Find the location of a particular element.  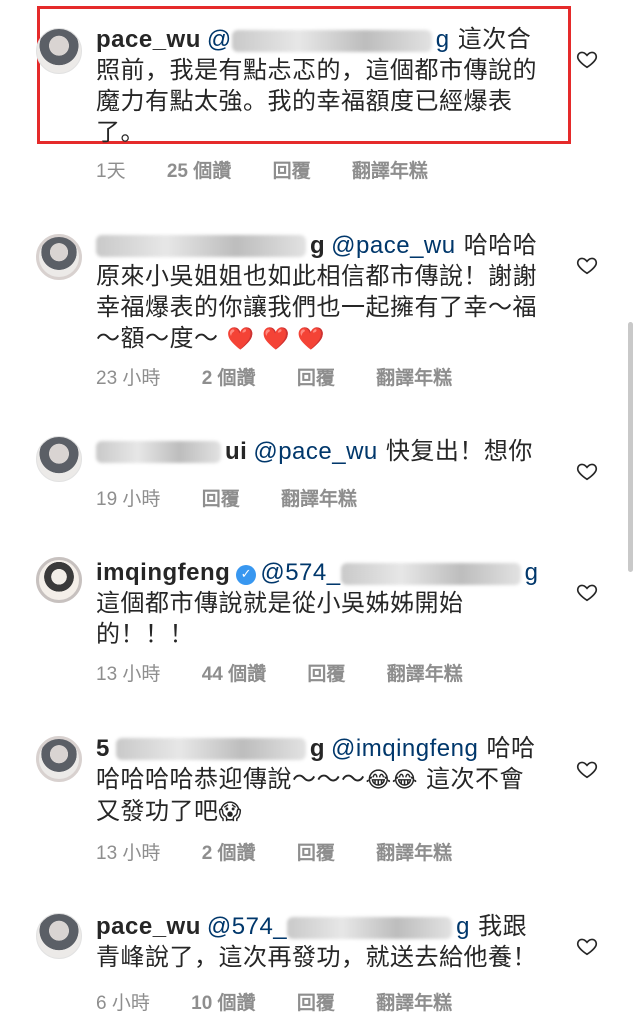

comment-meta: 19 小時 回覆 翻譯年糕 is located at coordinates (226, 497).